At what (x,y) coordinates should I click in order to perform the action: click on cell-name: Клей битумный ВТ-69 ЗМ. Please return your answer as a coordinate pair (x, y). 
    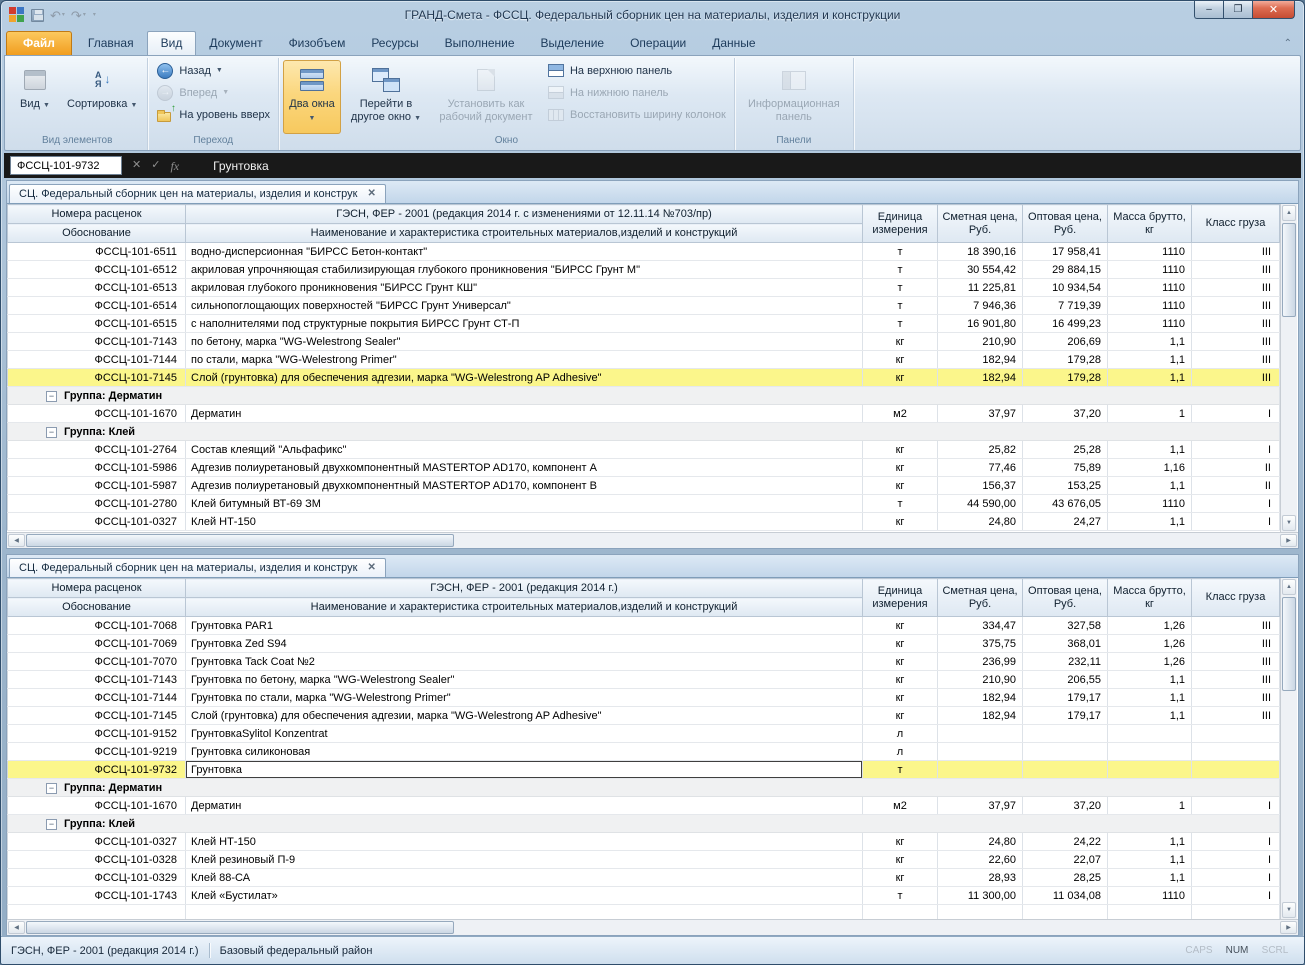
    Looking at the image, I should click on (524, 503).